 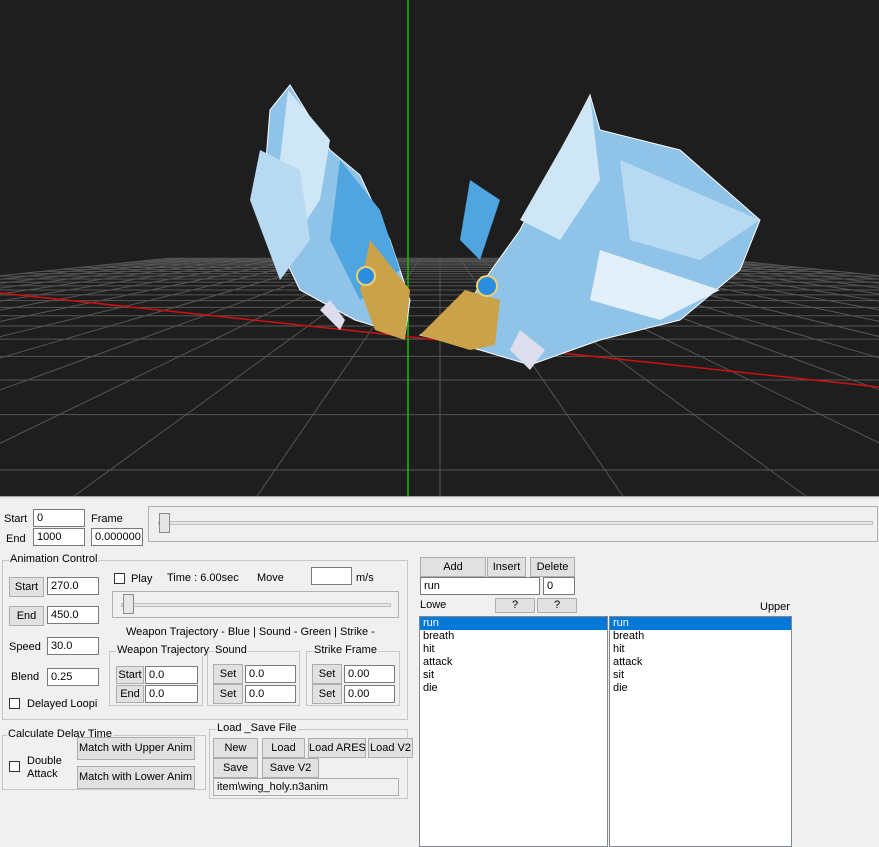 I want to click on file-path-field: item\wing_holy.n3anim, so click(x=306, y=787).